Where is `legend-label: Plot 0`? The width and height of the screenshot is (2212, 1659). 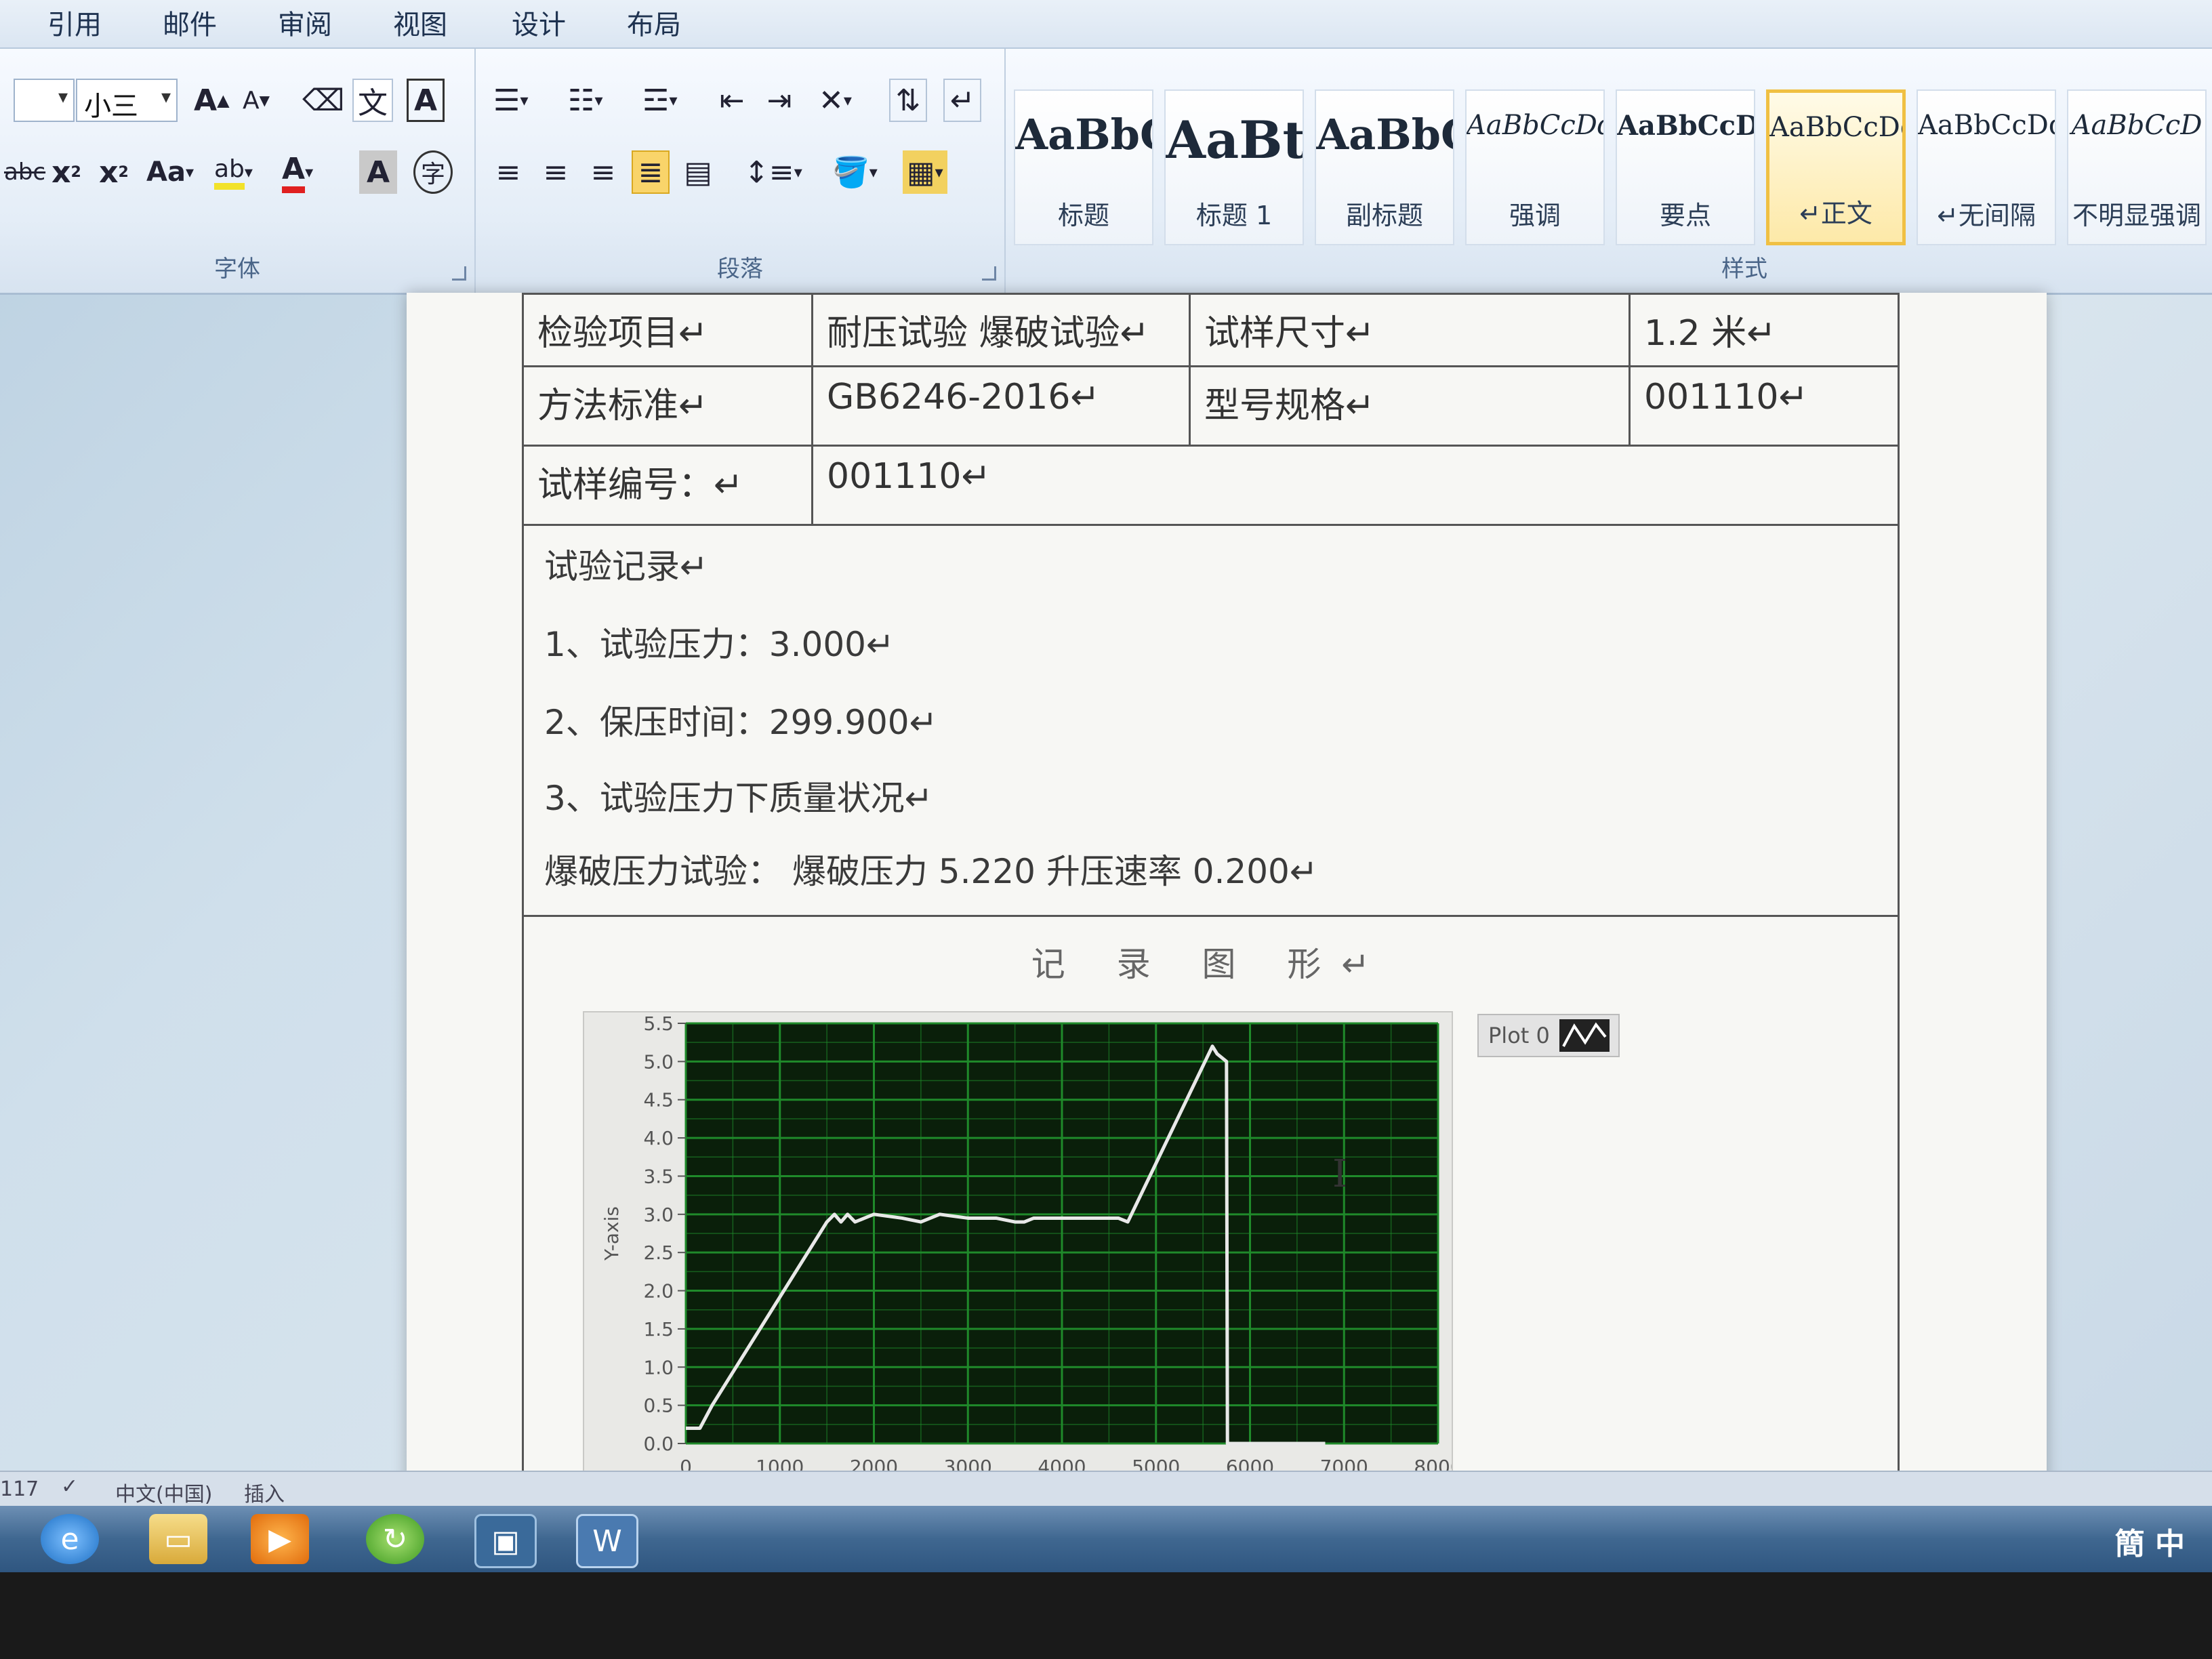
legend-label: Plot 0 is located at coordinates (1519, 1035).